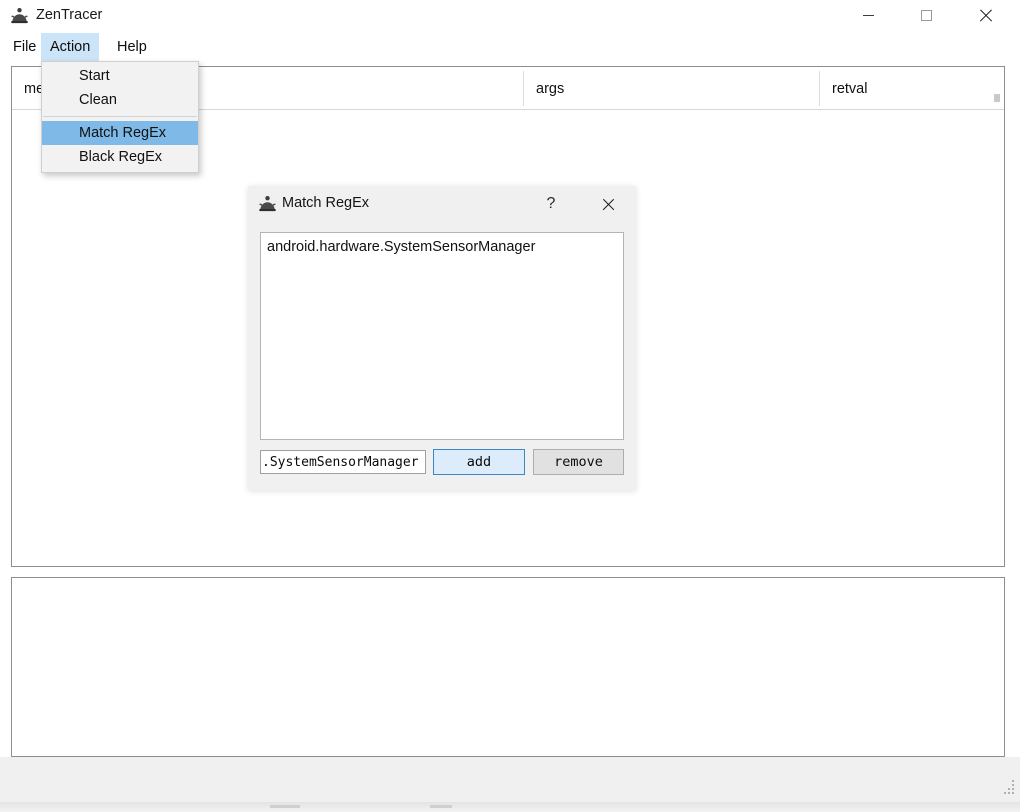  I want to click on menu-action: Action, so click(70, 47).